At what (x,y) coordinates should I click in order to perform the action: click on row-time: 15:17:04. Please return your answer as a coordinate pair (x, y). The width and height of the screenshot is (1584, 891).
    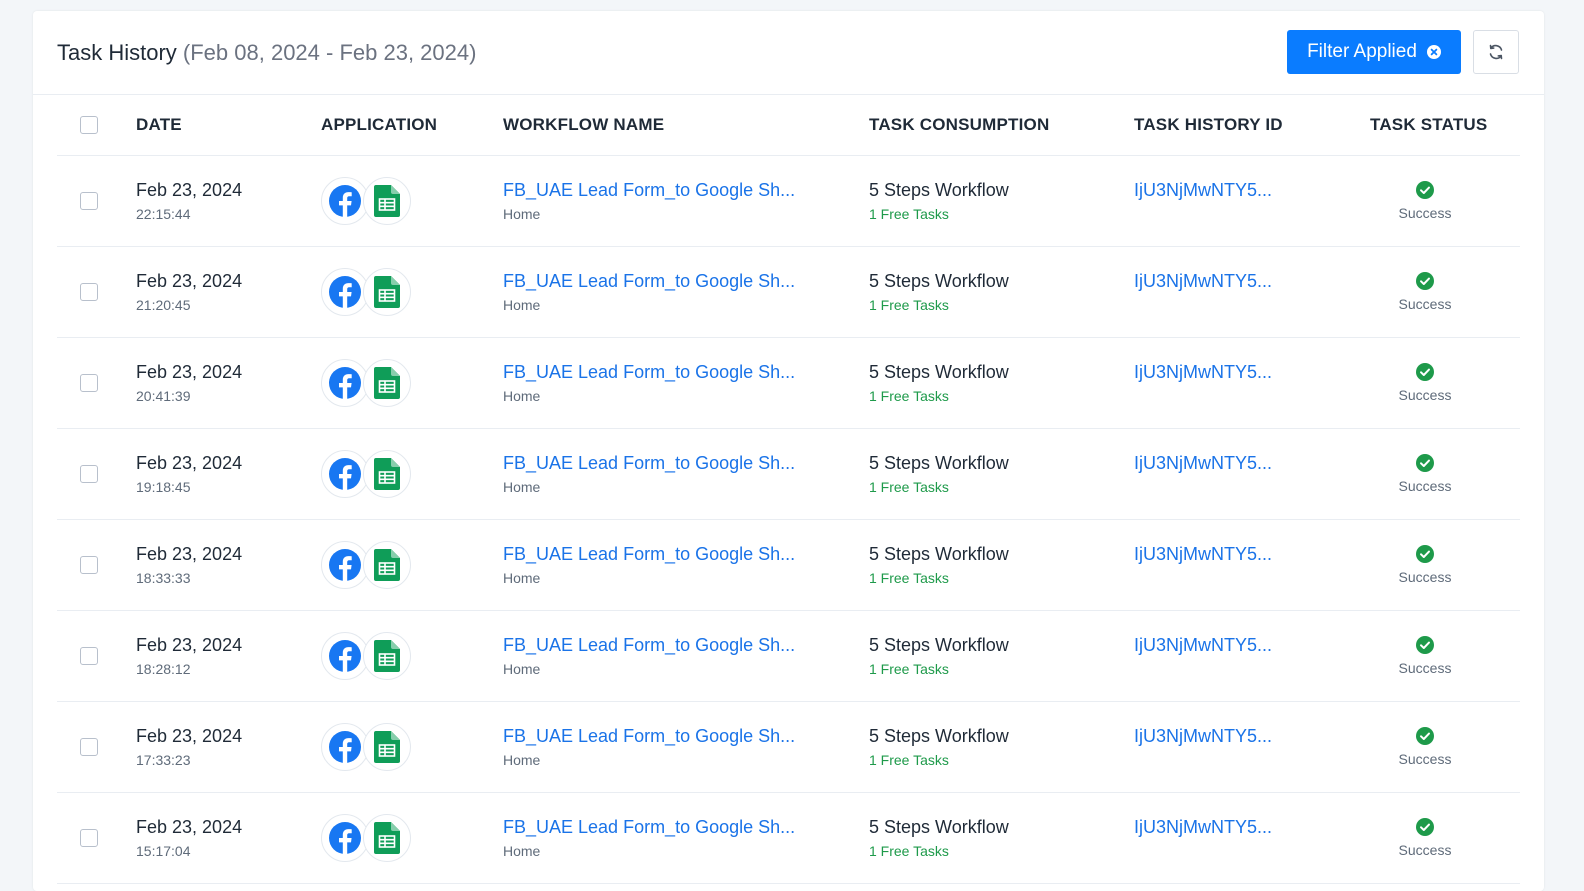
    Looking at the image, I should click on (163, 851).